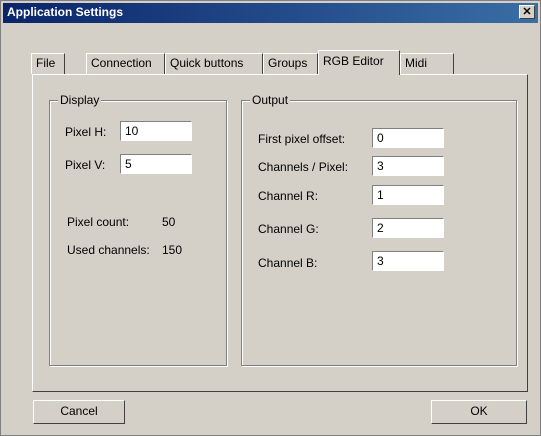 The height and width of the screenshot is (436, 541). Describe the element at coordinates (408, 228) in the screenshot. I see `channel-g-field: 2` at that location.